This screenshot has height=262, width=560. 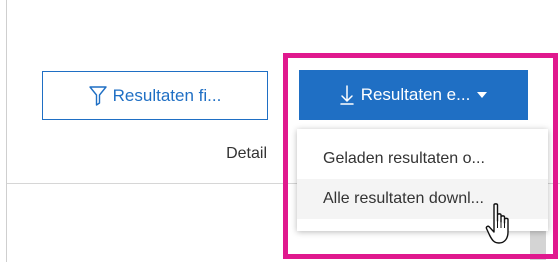 I want to click on filter-icon, so click(x=97, y=95).